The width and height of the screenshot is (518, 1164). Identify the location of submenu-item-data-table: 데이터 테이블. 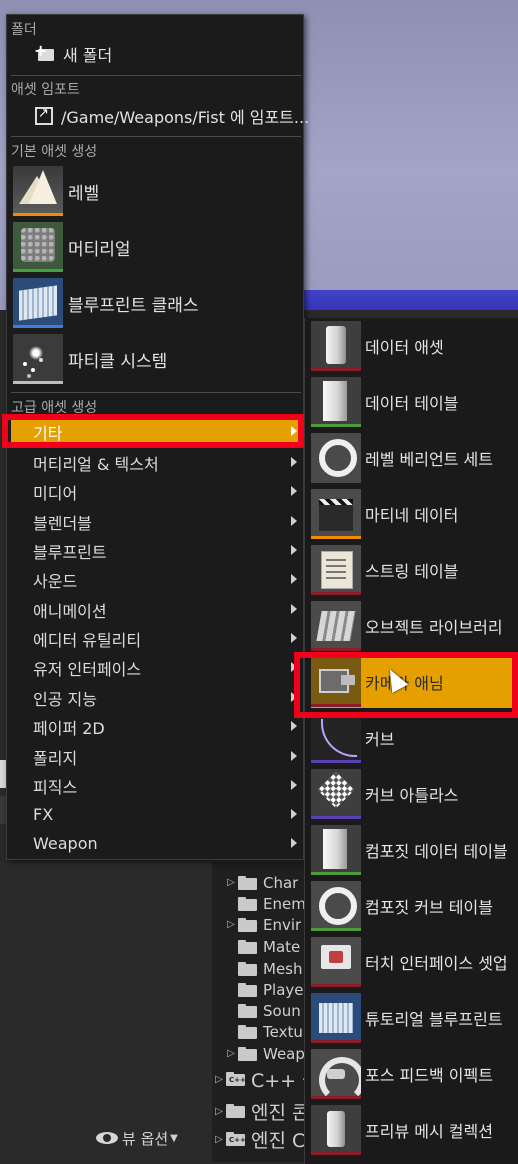
(414, 402).